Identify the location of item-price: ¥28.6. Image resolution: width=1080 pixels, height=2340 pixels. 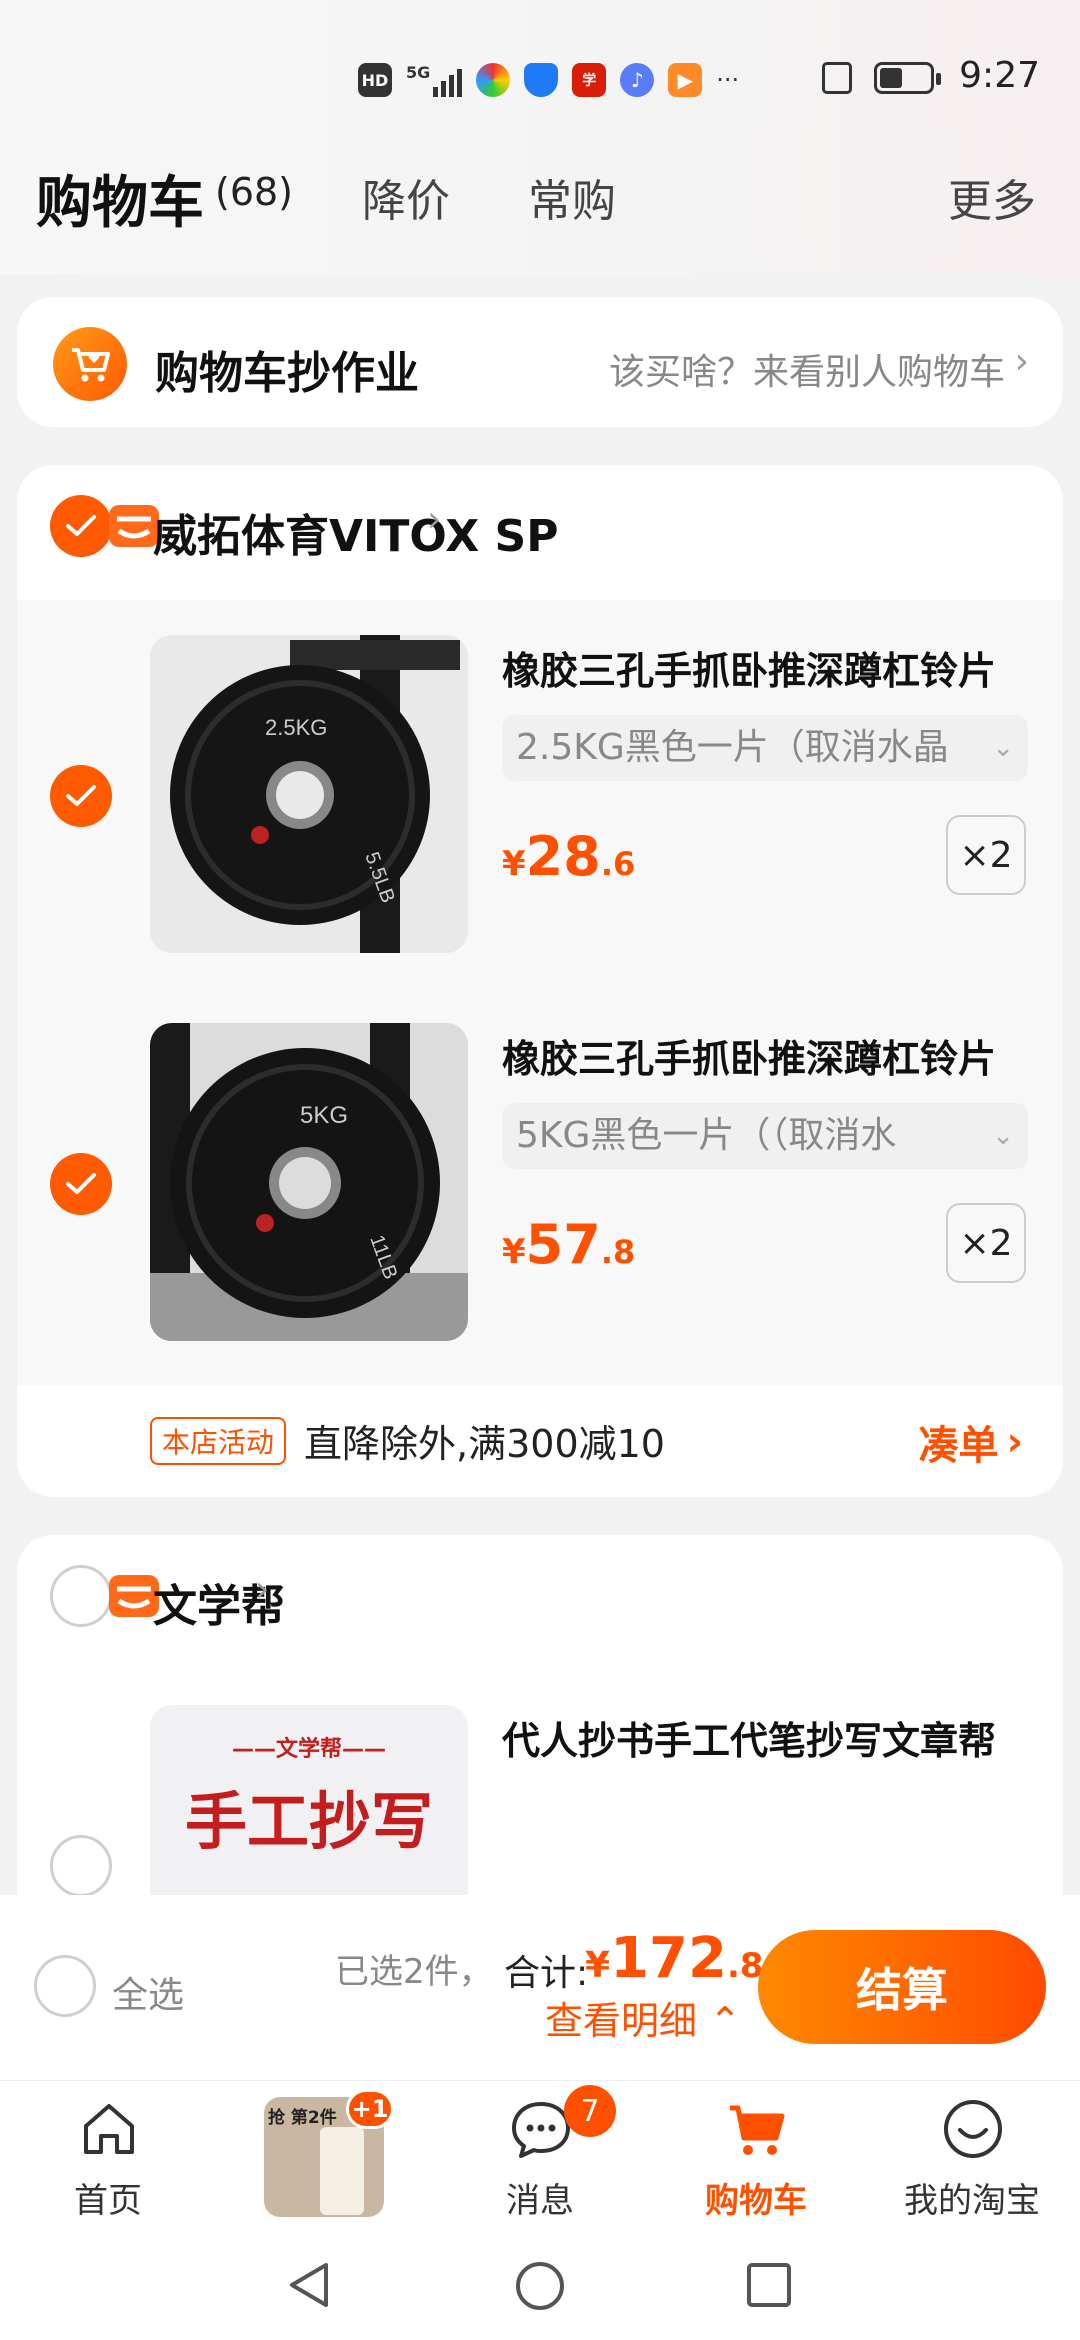
(568, 856).